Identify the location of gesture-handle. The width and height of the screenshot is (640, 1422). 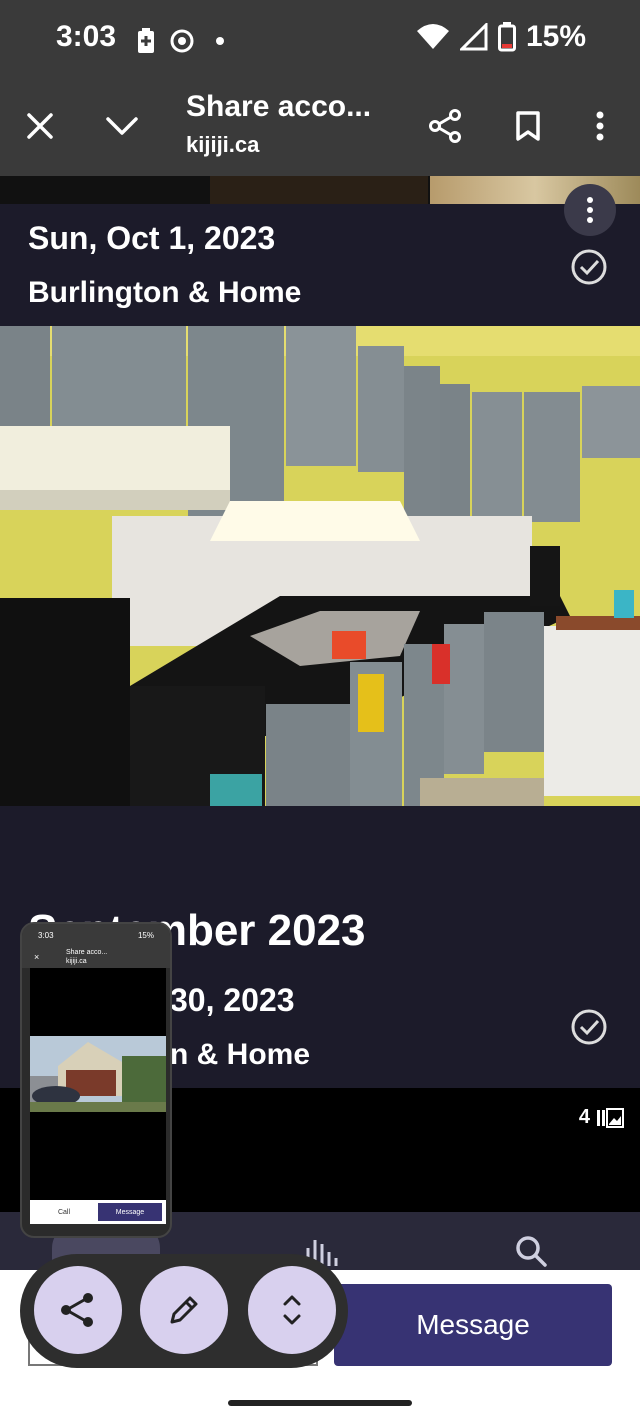
(320, 1403).